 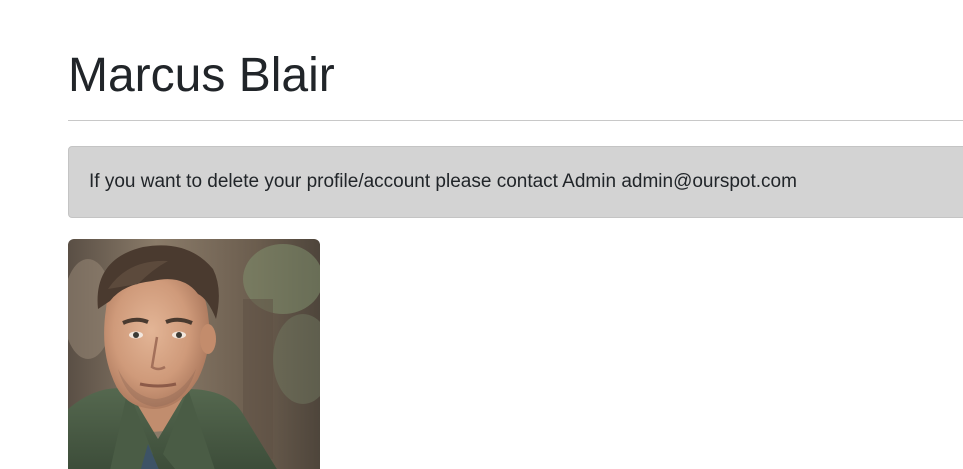 I want to click on profile-photo, so click(x=194, y=354).